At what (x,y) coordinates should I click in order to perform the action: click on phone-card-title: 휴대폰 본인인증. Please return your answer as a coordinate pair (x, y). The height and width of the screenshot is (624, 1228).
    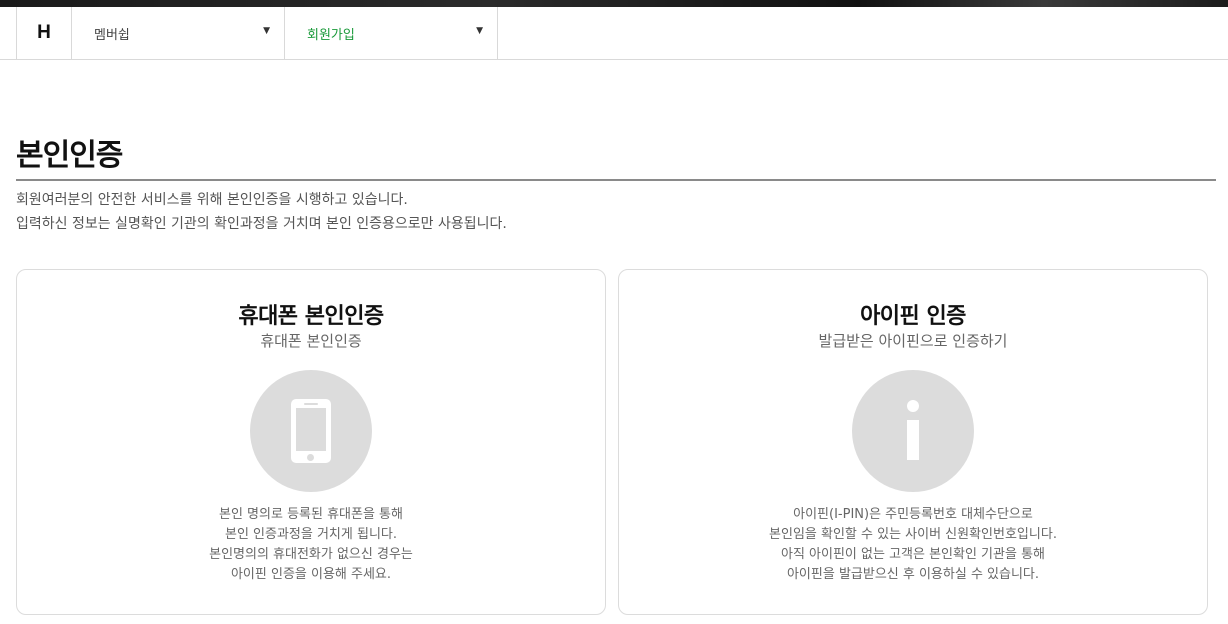
    Looking at the image, I should click on (311, 316).